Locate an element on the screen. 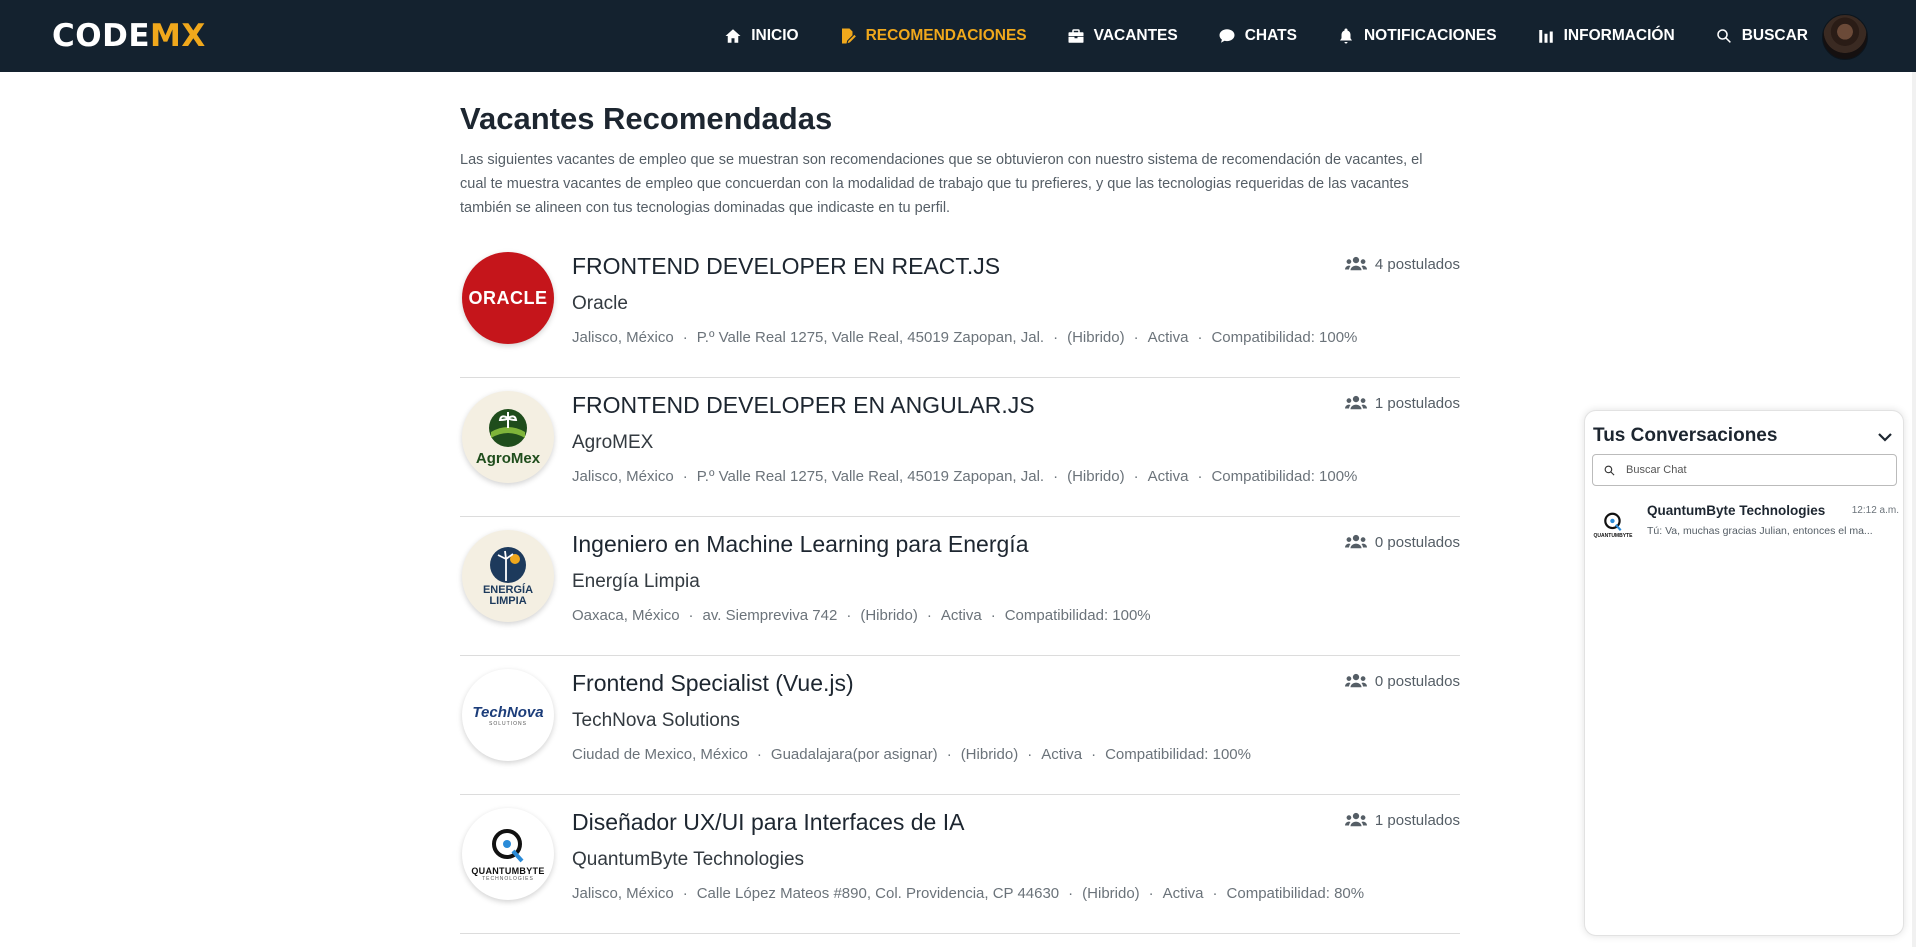 This screenshot has height=947, width=1916. user-avatar is located at coordinates (1845, 37).